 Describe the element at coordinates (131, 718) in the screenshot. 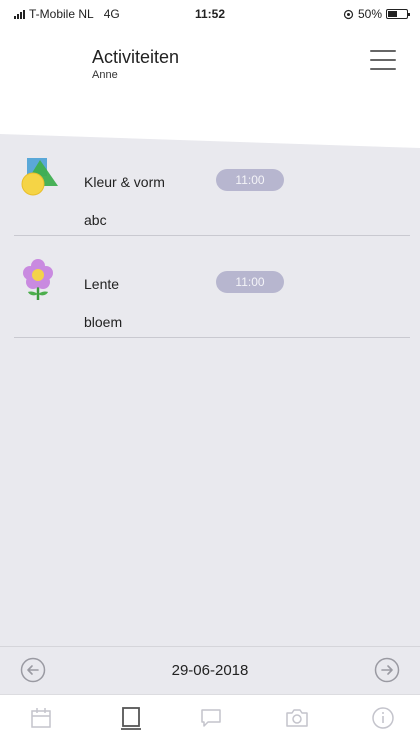

I see `book-icon` at that location.